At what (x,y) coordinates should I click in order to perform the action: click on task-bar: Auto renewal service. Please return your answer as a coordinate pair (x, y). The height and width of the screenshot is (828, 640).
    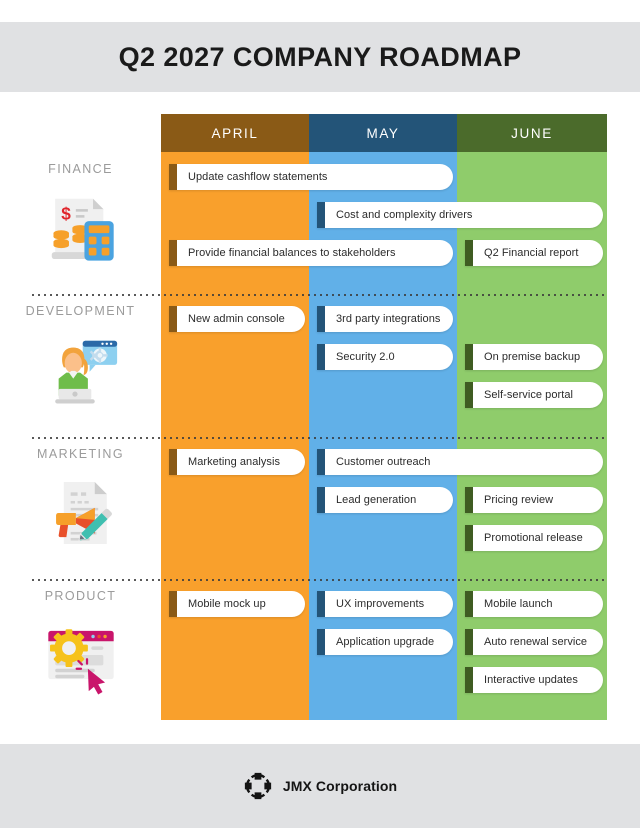
    Looking at the image, I should click on (534, 642).